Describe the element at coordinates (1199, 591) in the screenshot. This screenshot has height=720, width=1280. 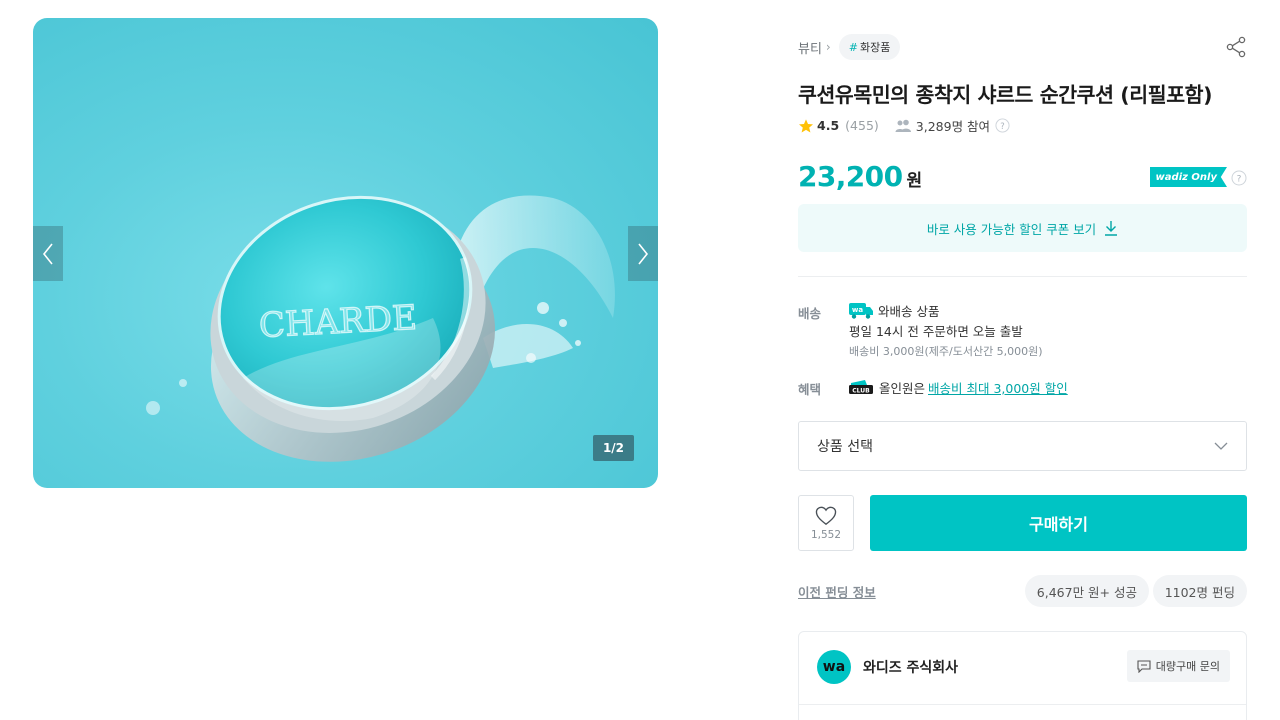
I see `funding-people-chip: 1102명 펀딩` at that location.